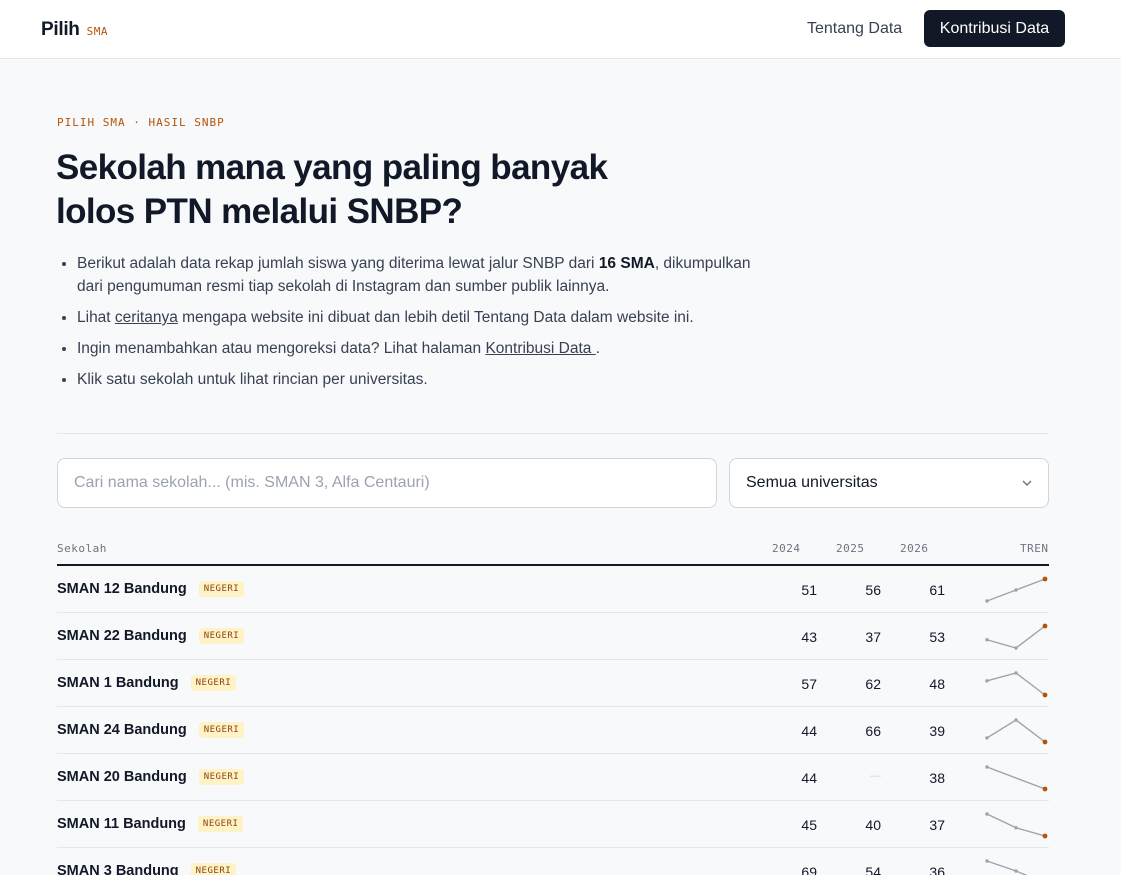 The height and width of the screenshot is (875, 1121). Describe the element at coordinates (387, 483) in the screenshot. I see `school-search-input` at that location.